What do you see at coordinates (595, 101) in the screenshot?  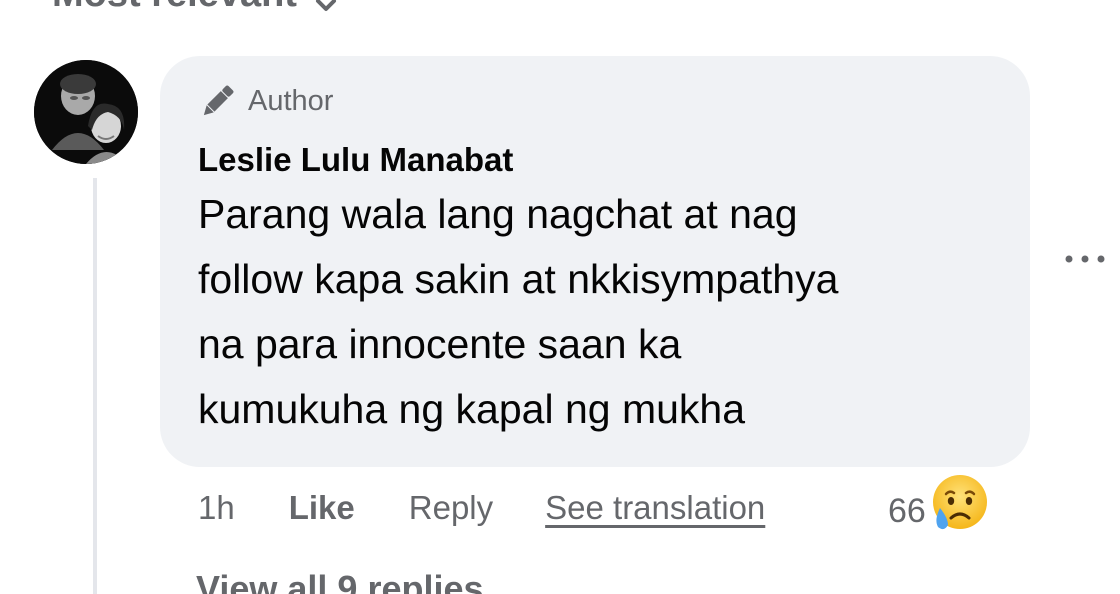 I see `author-badge: Author` at bounding box center [595, 101].